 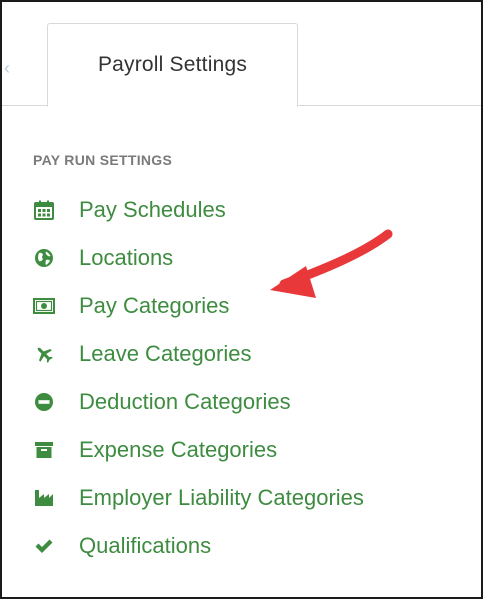 I want to click on menu-item-expense-categories: Expense Categories, so click(x=198, y=450).